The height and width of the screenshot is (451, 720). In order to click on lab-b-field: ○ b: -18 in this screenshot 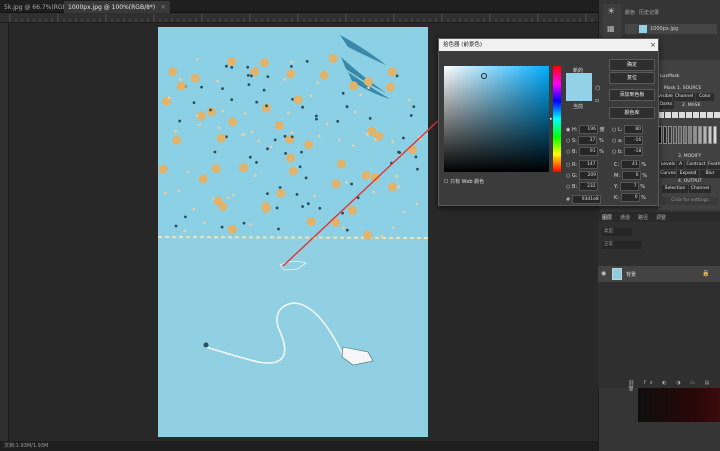, I will do `click(628, 151)`.